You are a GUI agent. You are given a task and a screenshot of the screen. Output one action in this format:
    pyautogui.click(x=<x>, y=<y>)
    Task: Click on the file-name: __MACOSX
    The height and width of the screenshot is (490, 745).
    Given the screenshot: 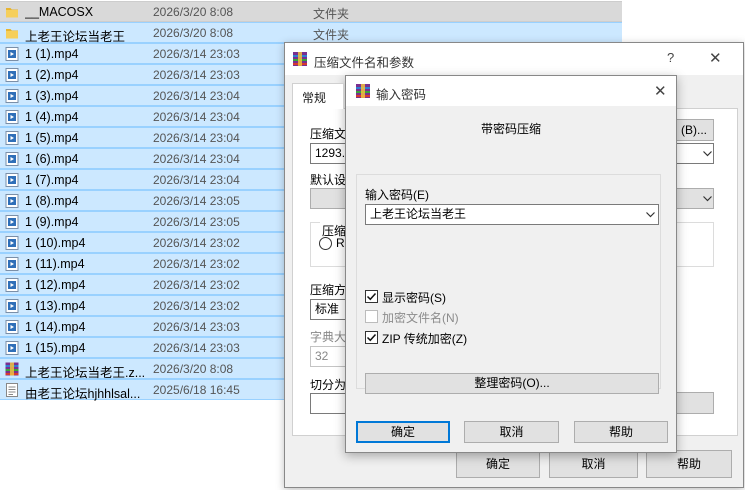 What is the action you would take?
    pyautogui.click(x=59, y=12)
    